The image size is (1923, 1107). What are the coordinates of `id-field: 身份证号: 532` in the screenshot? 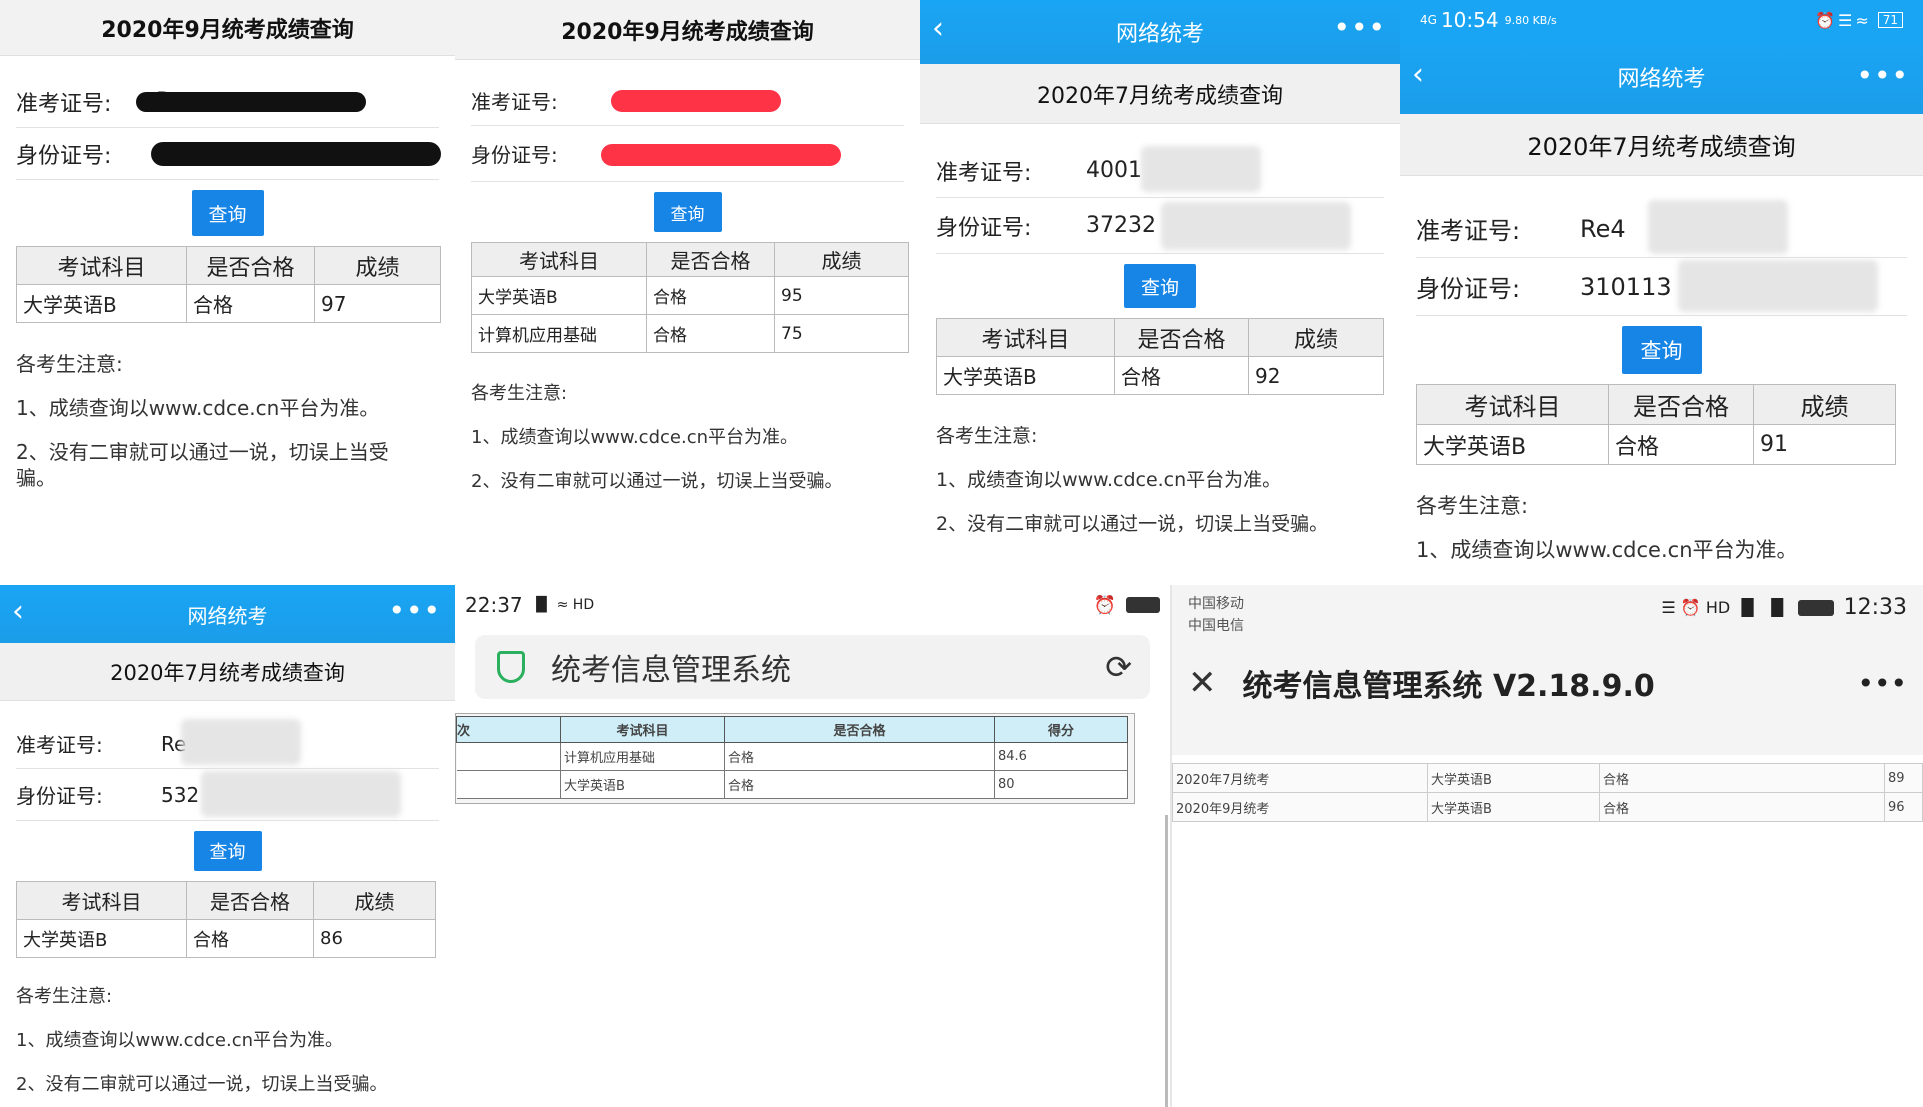 It's located at (227, 795).